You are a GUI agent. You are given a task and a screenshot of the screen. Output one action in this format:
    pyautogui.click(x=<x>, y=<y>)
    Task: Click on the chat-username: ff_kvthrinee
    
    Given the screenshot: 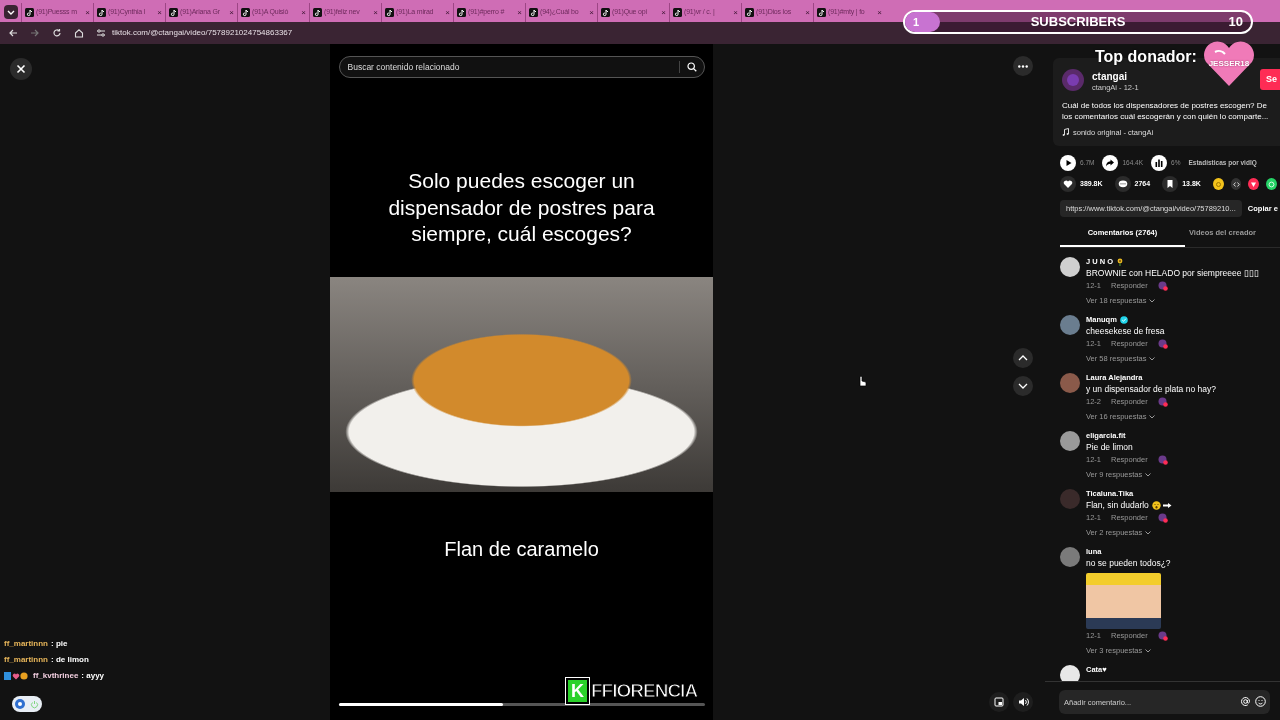 What is the action you would take?
    pyautogui.click(x=56, y=676)
    